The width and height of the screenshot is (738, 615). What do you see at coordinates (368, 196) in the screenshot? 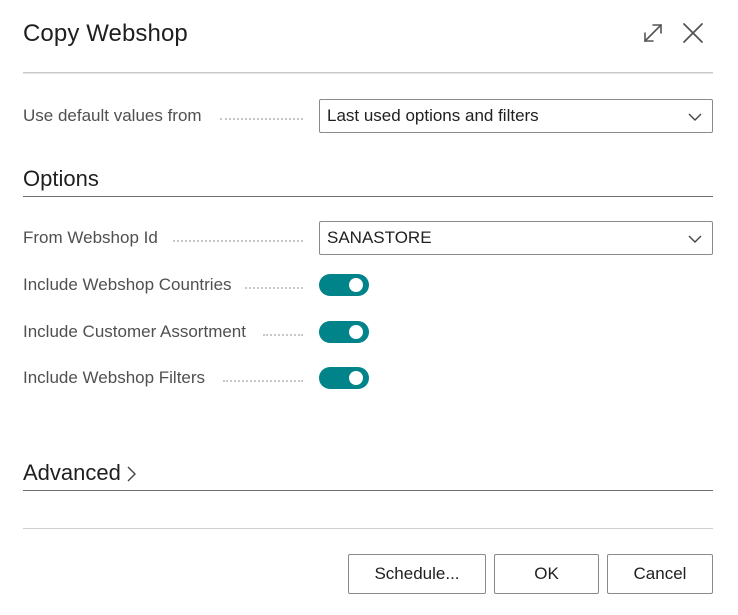
I see `options-section-divider` at bounding box center [368, 196].